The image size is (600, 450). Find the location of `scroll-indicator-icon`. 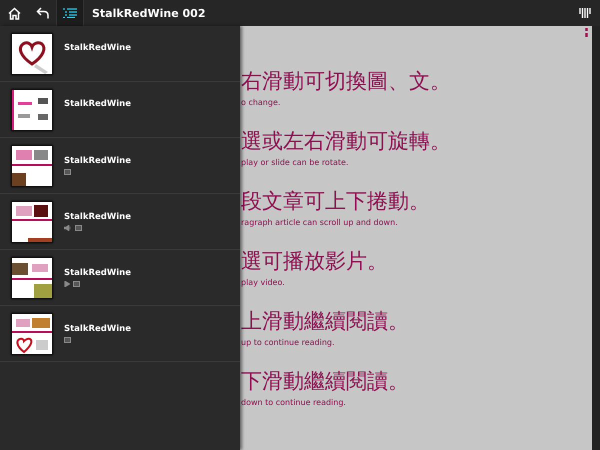

scroll-indicator-icon is located at coordinates (586, 32).